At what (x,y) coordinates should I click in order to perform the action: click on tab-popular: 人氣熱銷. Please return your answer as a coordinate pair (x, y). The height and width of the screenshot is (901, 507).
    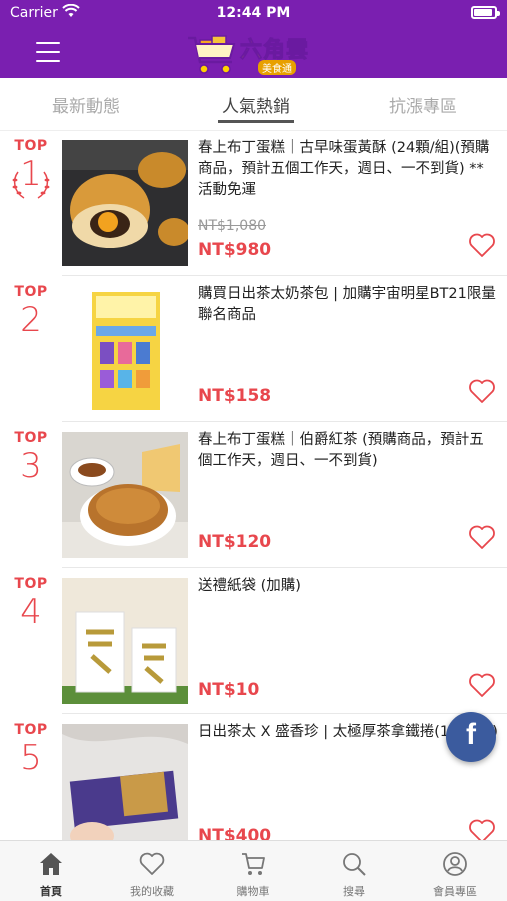
    Looking at the image, I should click on (256, 104).